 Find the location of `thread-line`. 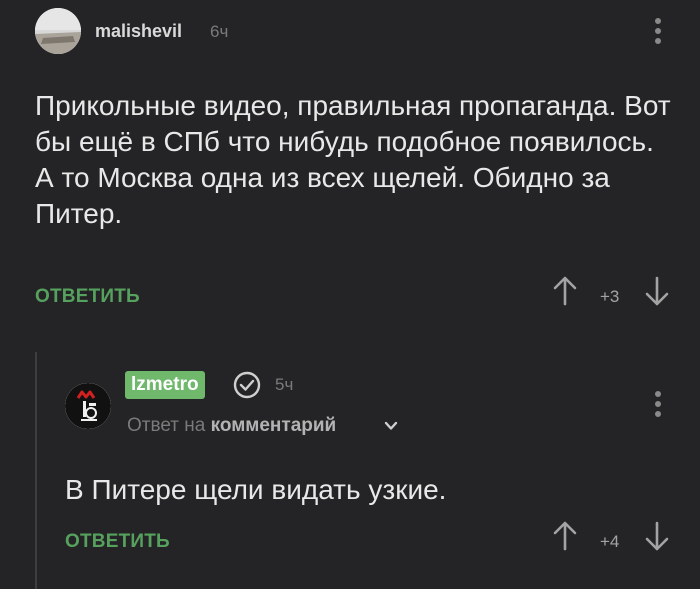

thread-line is located at coordinates (36, 470).